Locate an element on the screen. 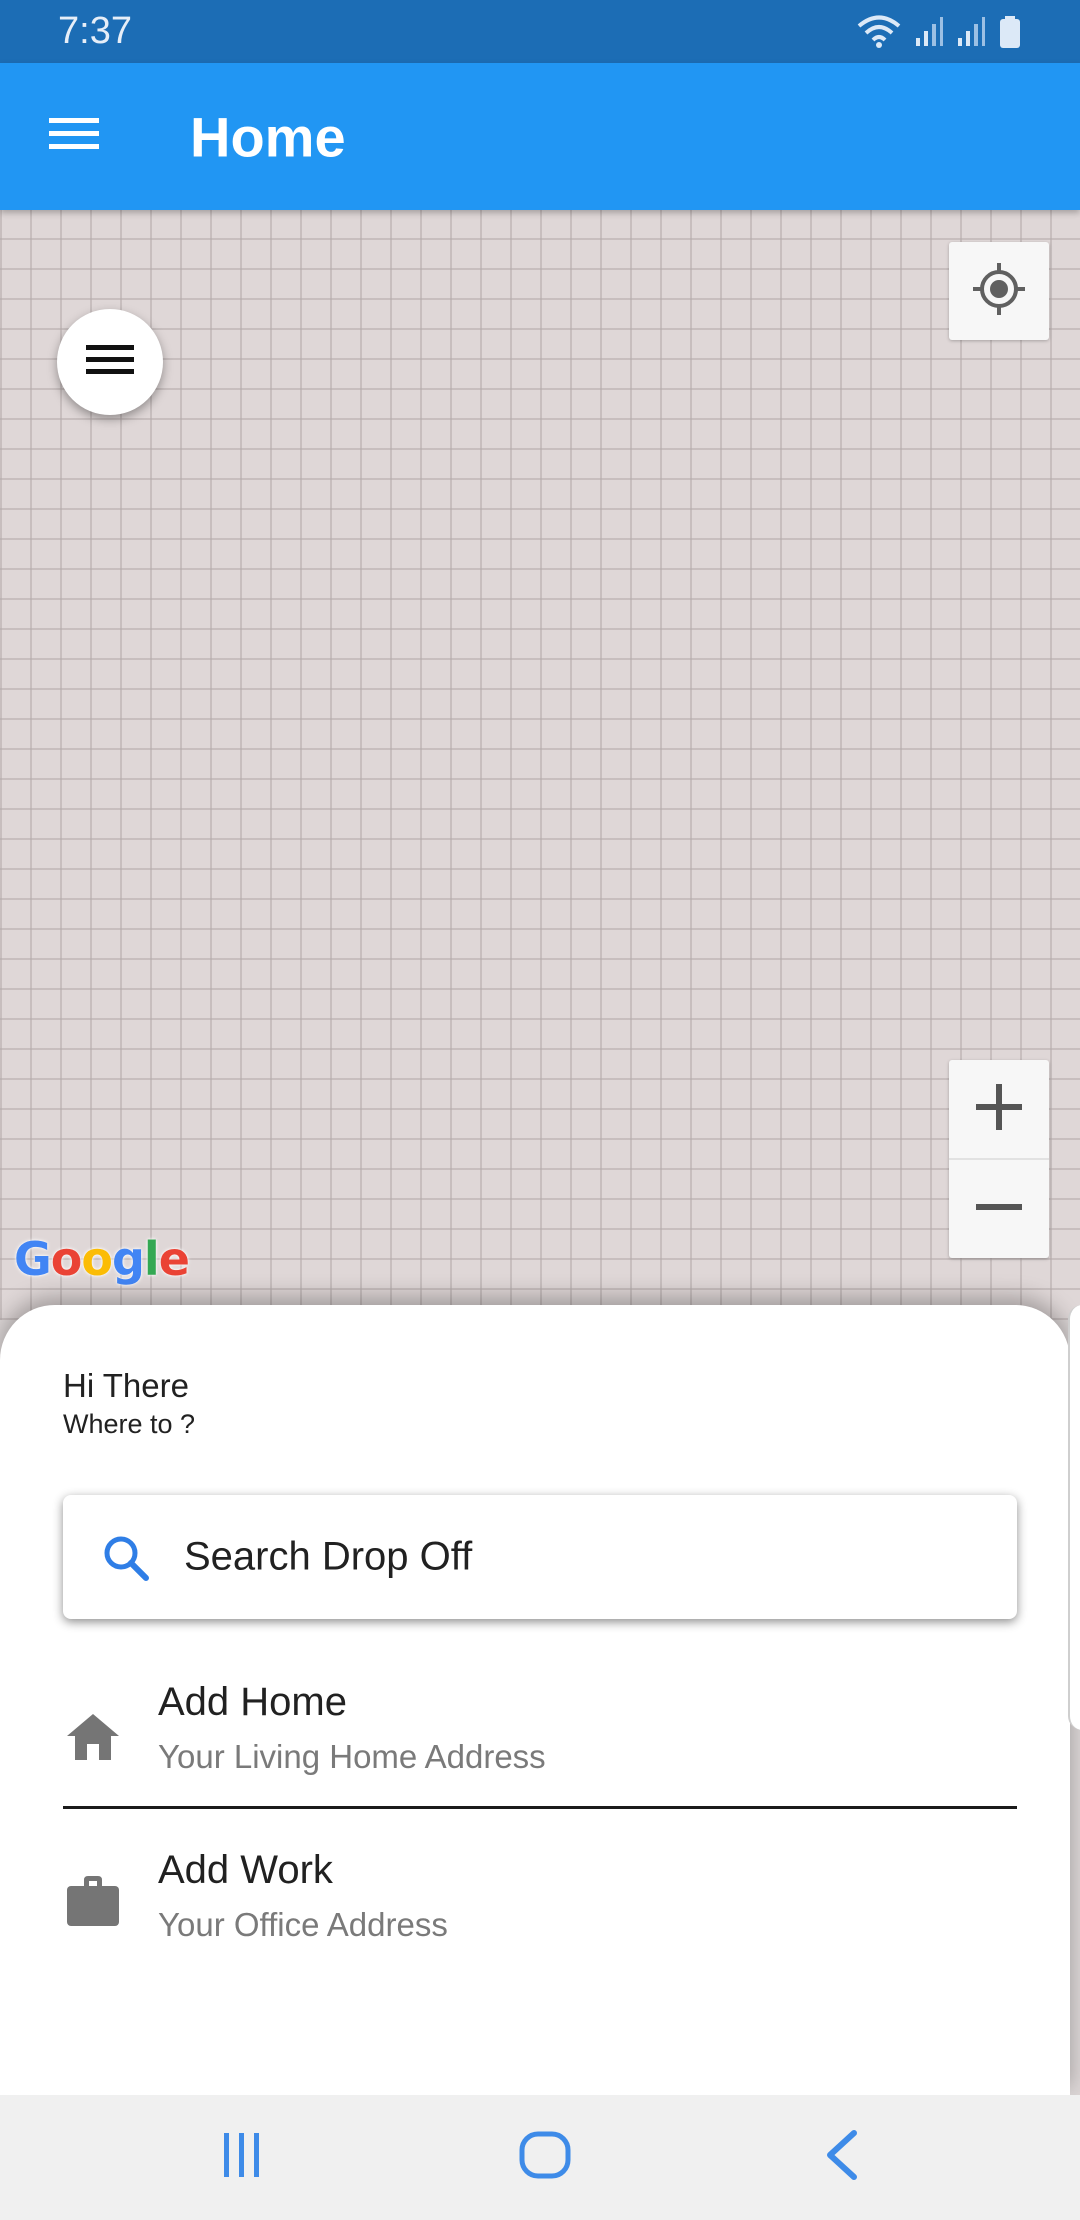  add-home-item: Add Home Your Living Home Address is located at coordinates (540, 1745).